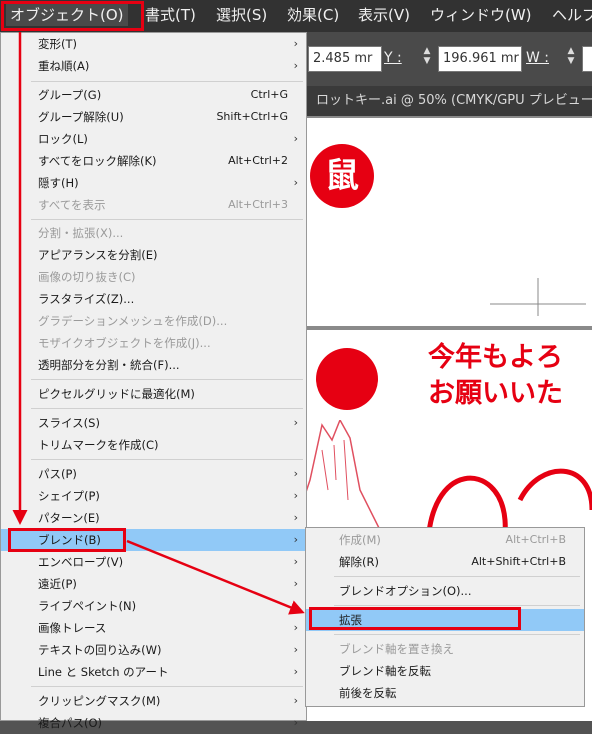  What do you see at coordinates (153, 584) in the screenshot?
I see `menu-item-perspective: 遠近(P) ›` at bounding box center [153, 584].